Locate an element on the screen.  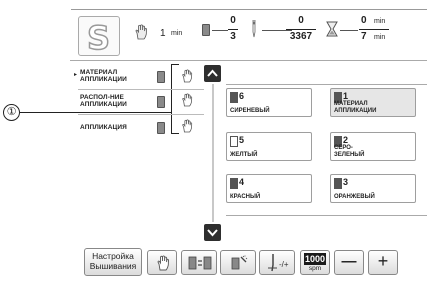
hand-select-button is located at coordinates (162, 262).